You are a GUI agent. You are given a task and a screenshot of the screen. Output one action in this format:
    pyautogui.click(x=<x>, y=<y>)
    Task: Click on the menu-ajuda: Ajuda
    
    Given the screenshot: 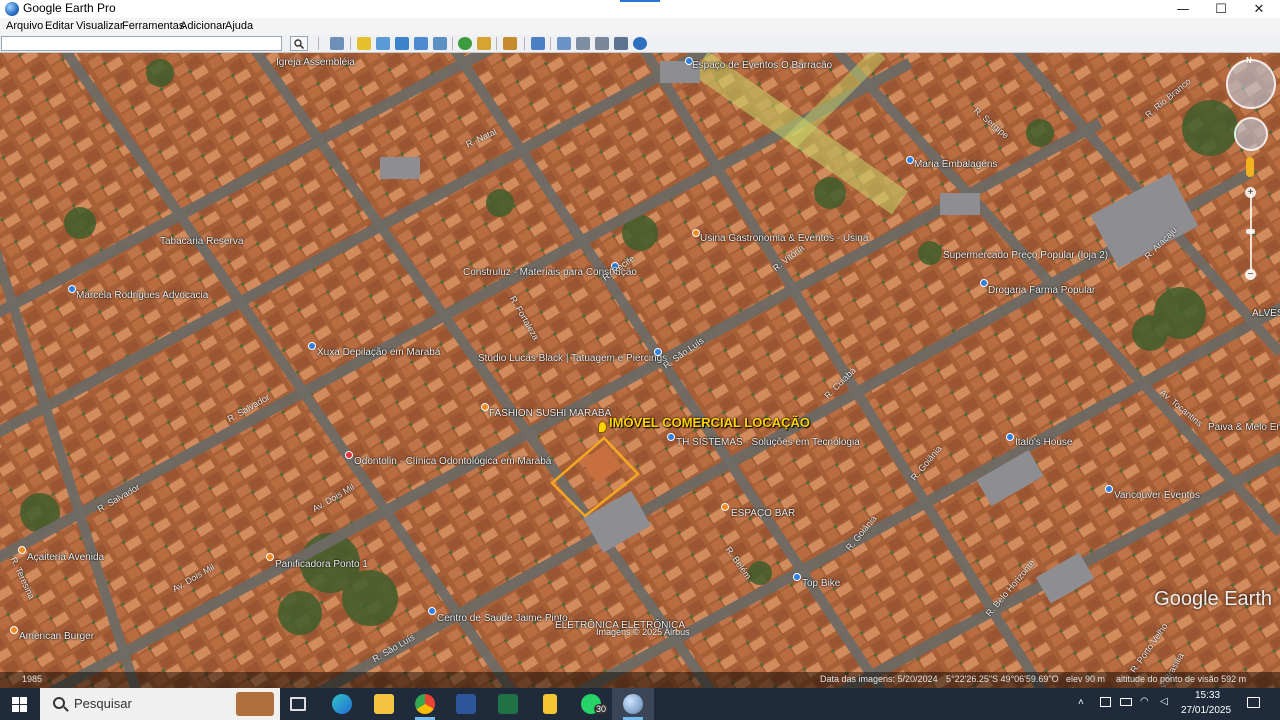 What is the action you would take?
    pyautogui.click(x=239, y=26)
    